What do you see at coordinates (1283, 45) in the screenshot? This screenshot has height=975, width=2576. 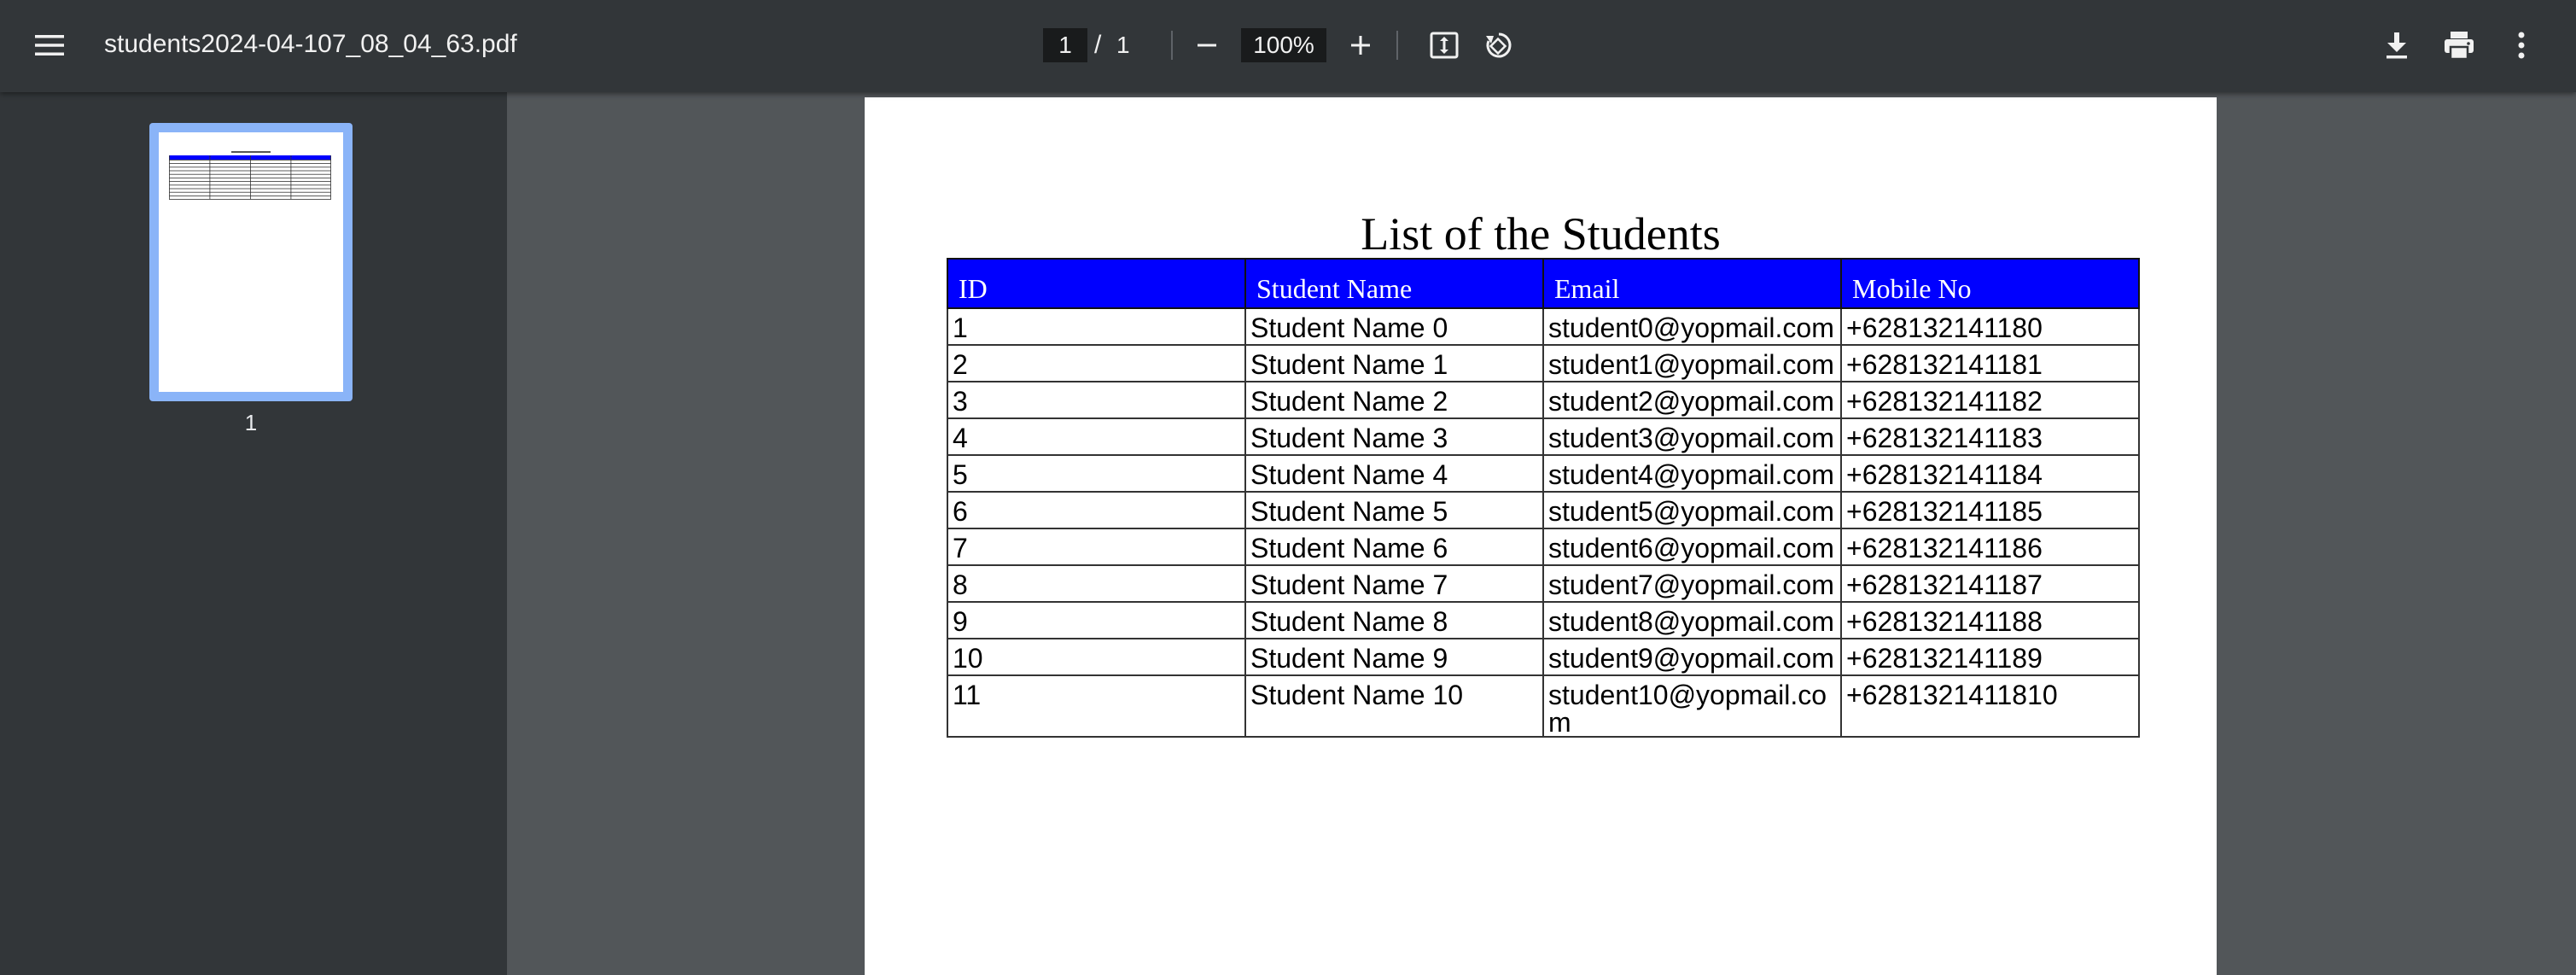 I see `zoom-level-input` at bounding box center [1283, 45].